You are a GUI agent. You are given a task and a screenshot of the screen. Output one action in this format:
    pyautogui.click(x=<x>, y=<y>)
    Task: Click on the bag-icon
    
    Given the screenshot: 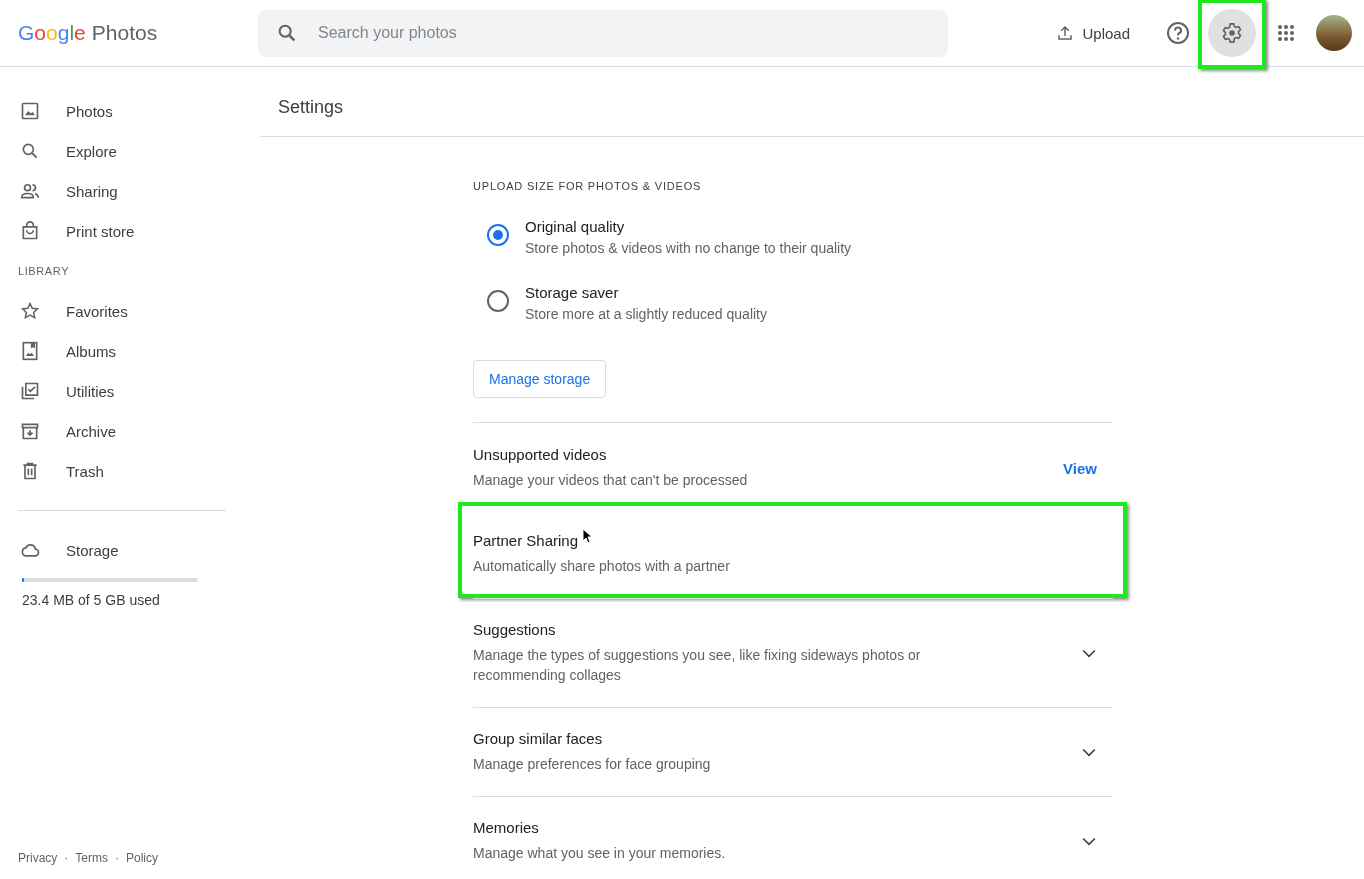 What is the action you would take?
    pyautogui.click(x=30, y=231)
    